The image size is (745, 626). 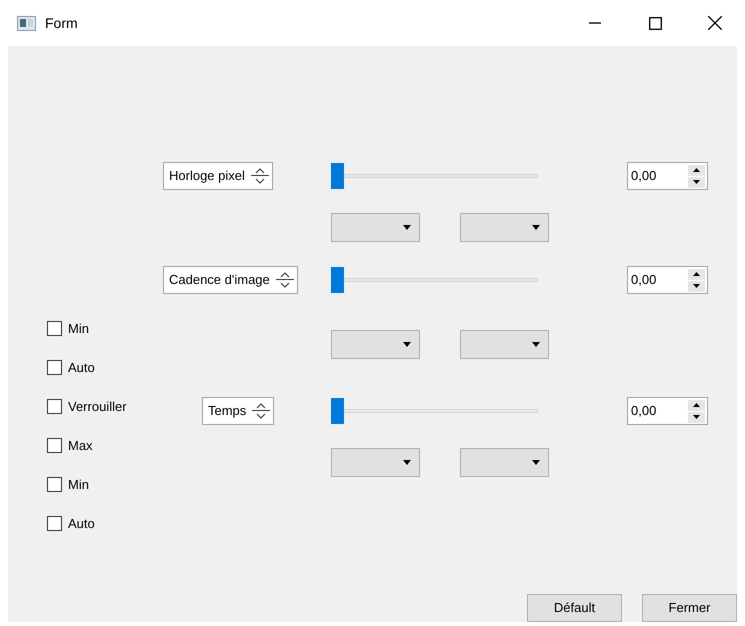 I want to click on checkbox-label: Max, so click(x=80, y=445).